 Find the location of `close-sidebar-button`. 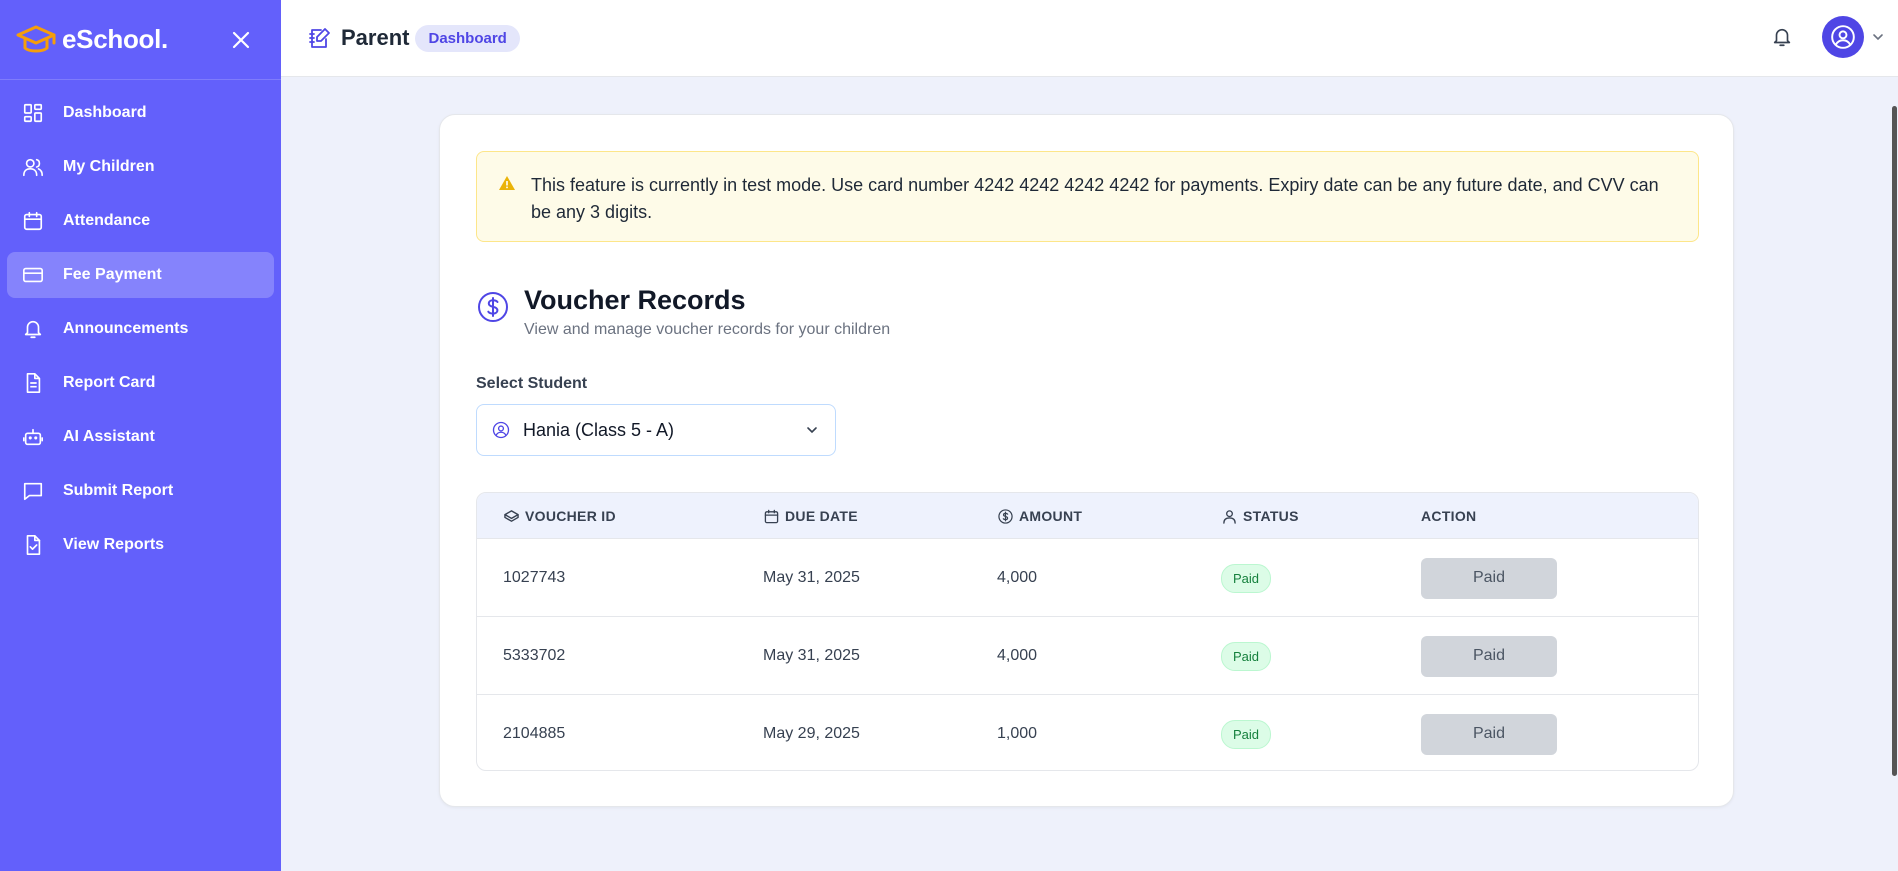

close-sidebar-button is located at coordinates (241, 40).